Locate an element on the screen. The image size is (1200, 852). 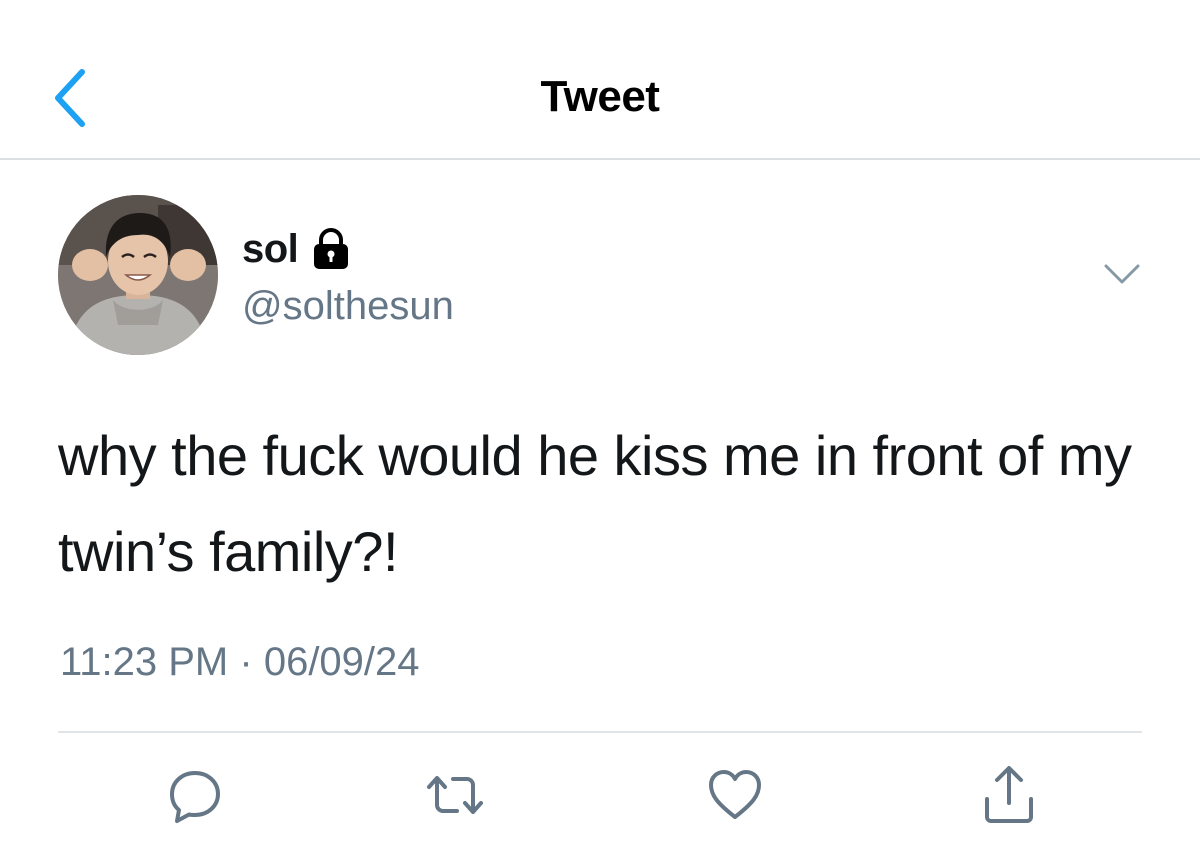
divider is located at coordinates (600, 732).